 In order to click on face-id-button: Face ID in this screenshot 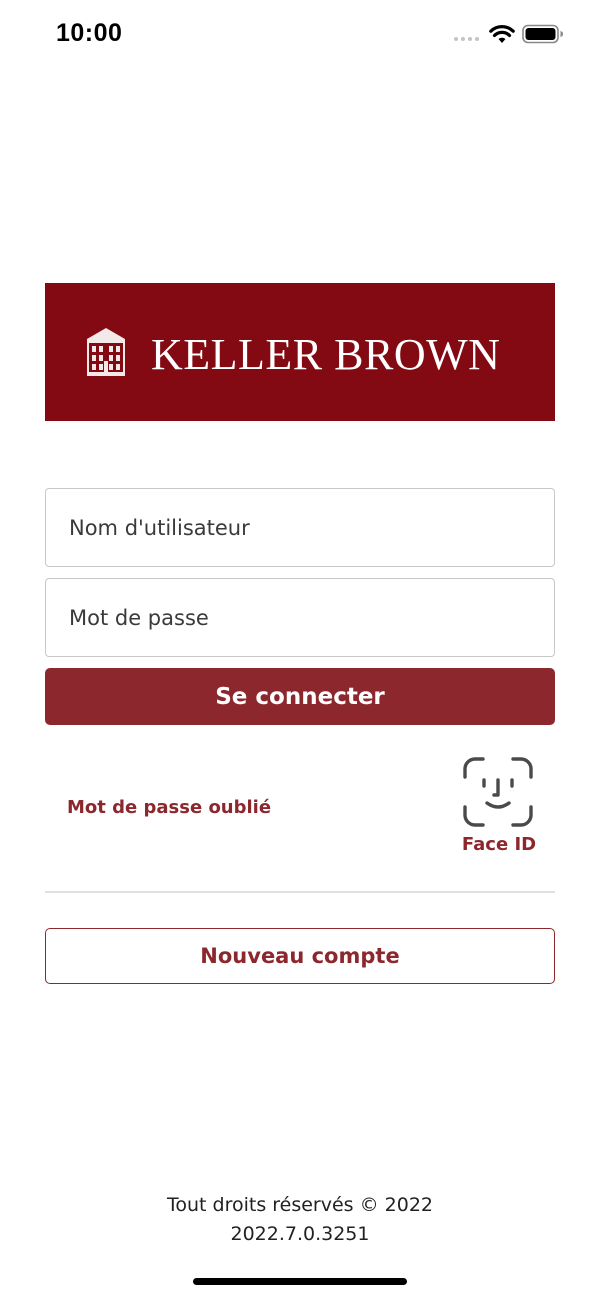, I will do `click(499, 807)`.